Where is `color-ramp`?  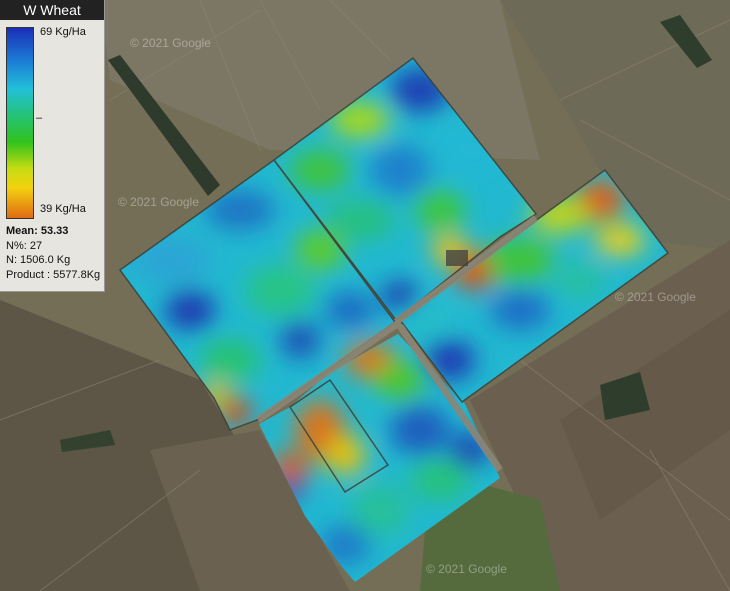
color-ramp is located at coordinates (20, 123).